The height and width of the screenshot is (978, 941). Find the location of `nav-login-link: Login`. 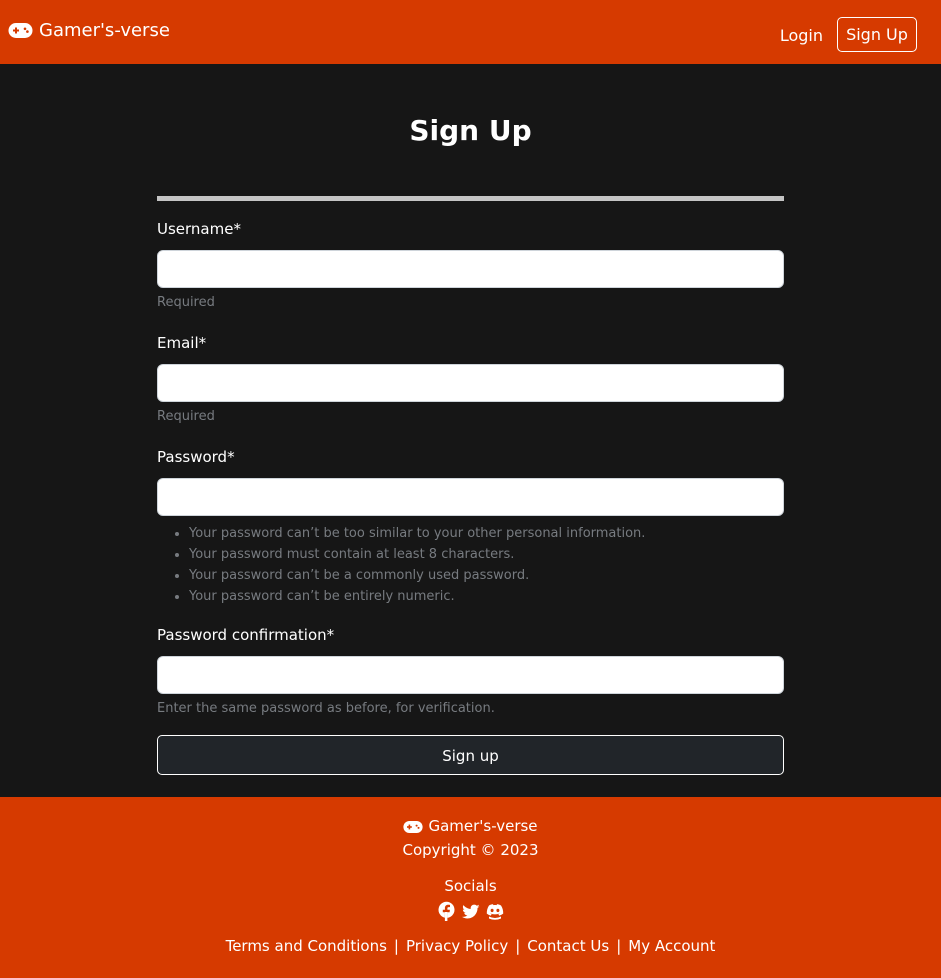

nav-login-link: Login is located at coordinates (801, 35).